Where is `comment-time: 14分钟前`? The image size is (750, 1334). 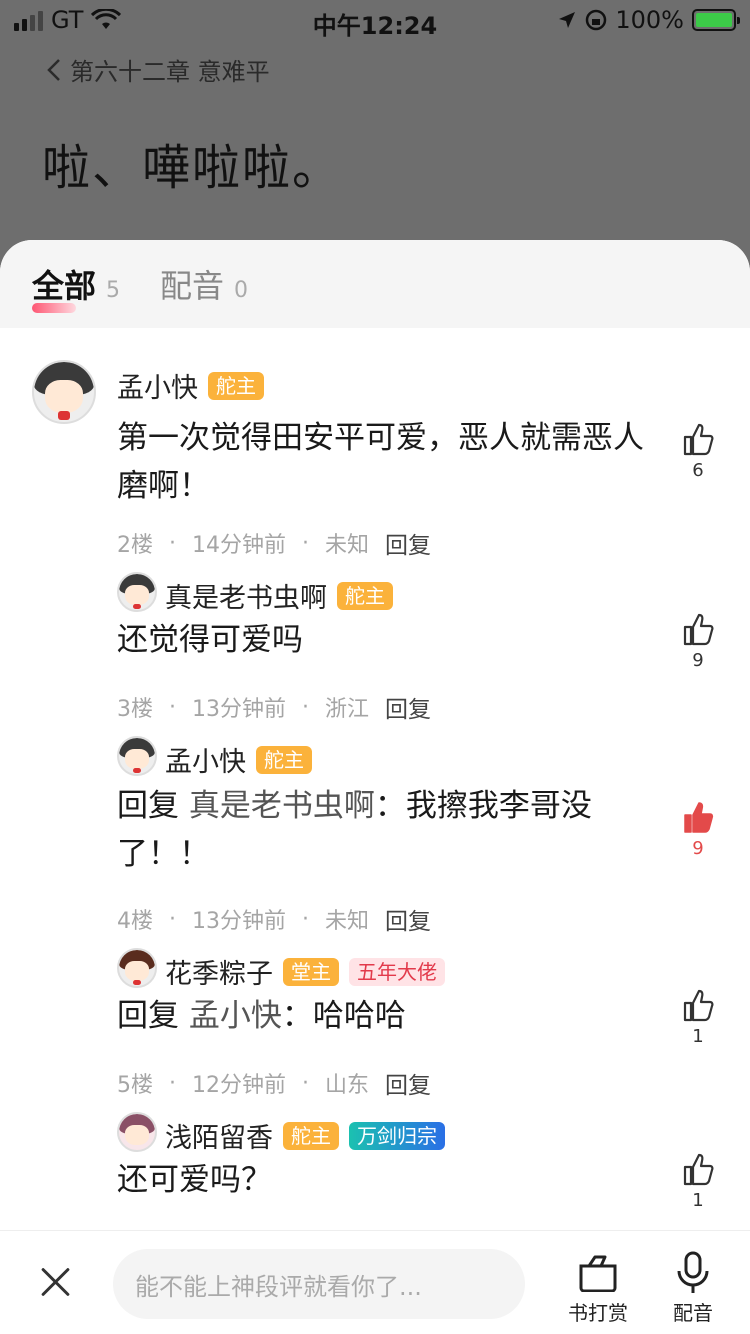 comment-time: 14分钟前 is located at coordinates (239, 545).